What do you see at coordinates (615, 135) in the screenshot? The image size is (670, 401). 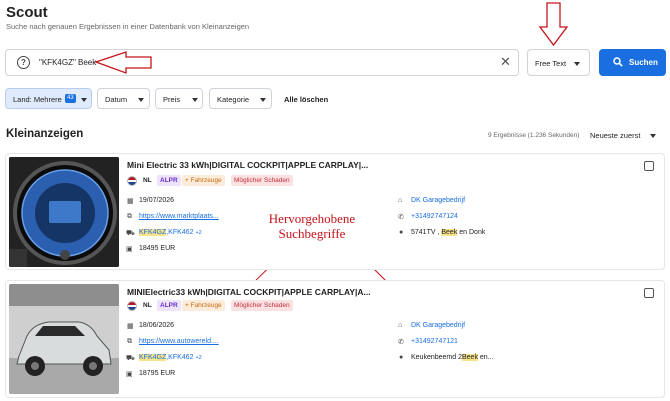 I see `sort-label: Neueste zuerst` at bounding box center [615, 135].